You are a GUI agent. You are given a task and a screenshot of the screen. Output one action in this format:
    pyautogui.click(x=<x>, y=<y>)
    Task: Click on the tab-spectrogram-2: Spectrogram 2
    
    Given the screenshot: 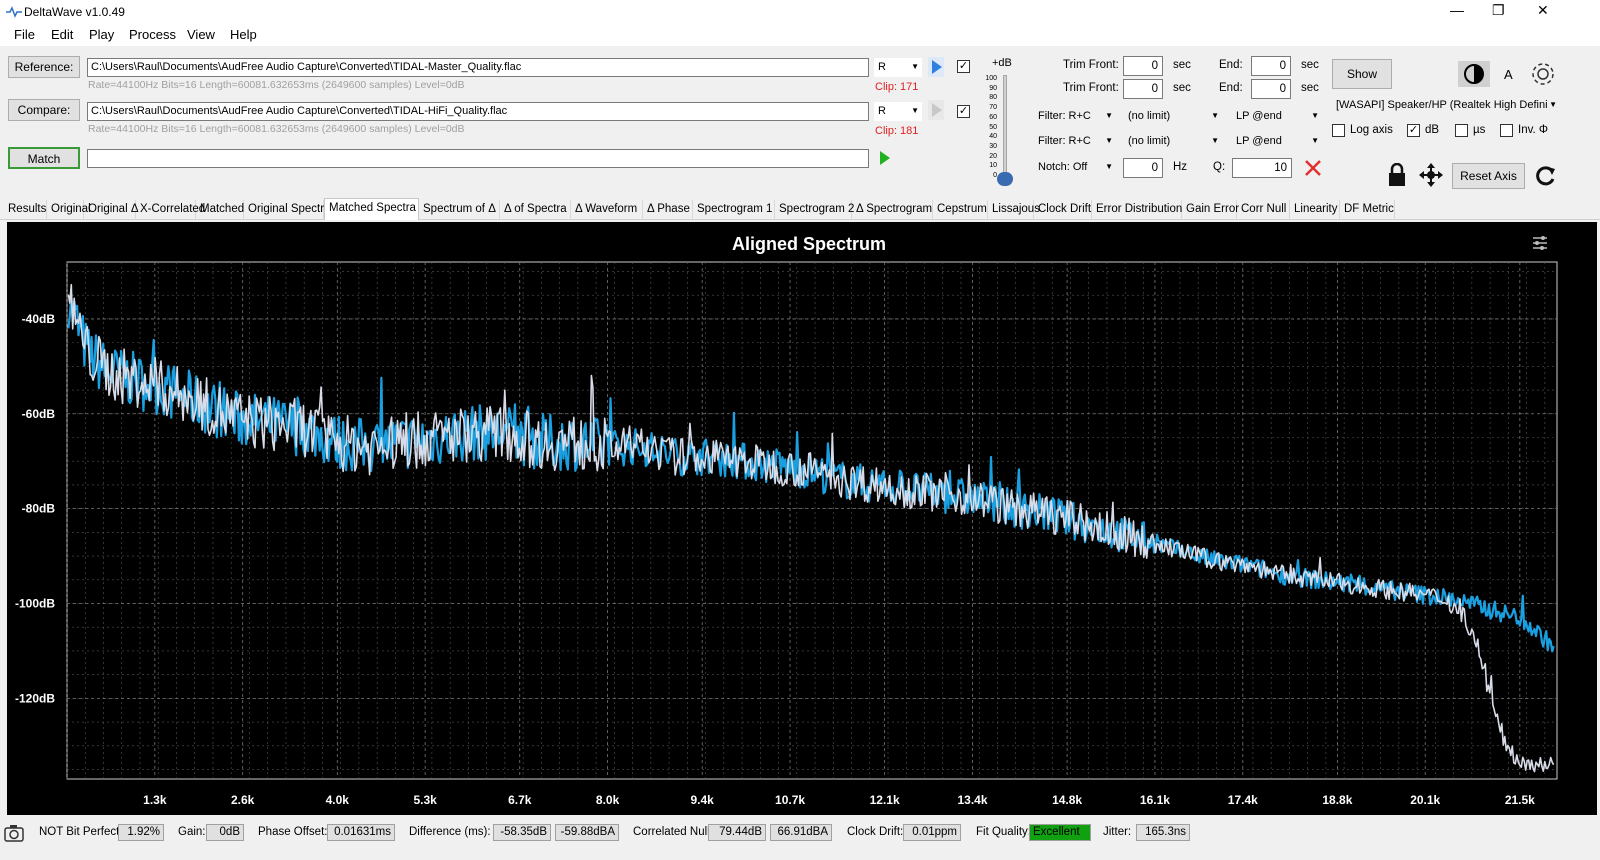 What is the action you would take?
    pyautogui.click(x=814, y=210)
    